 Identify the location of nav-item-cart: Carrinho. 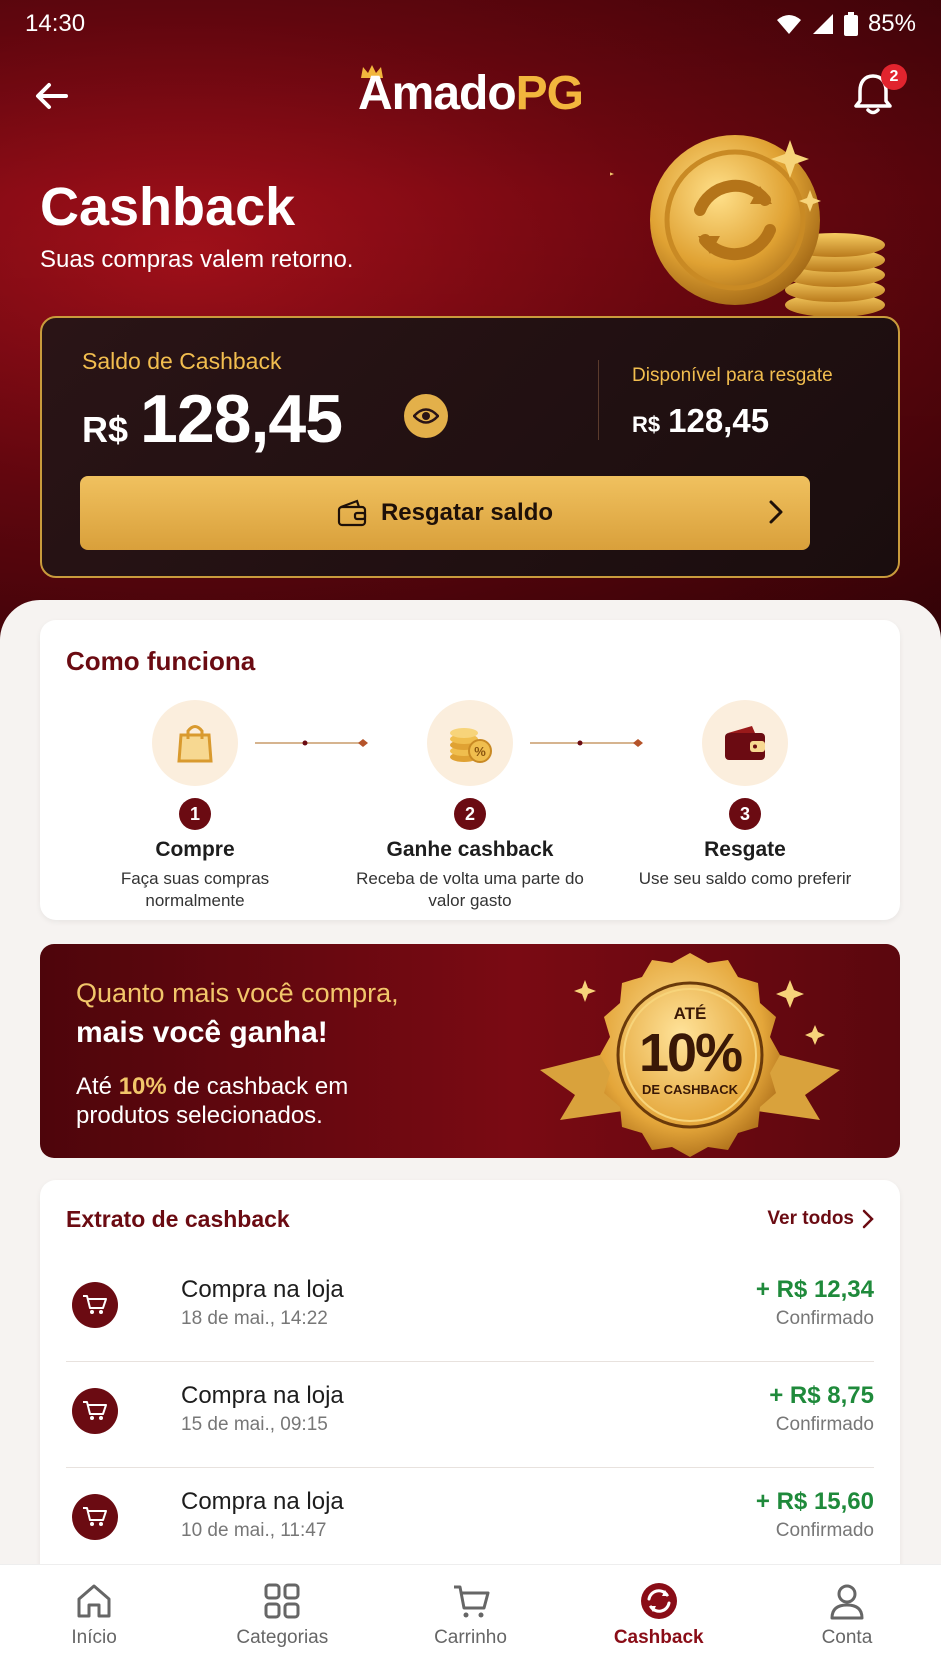
(470, 1618).